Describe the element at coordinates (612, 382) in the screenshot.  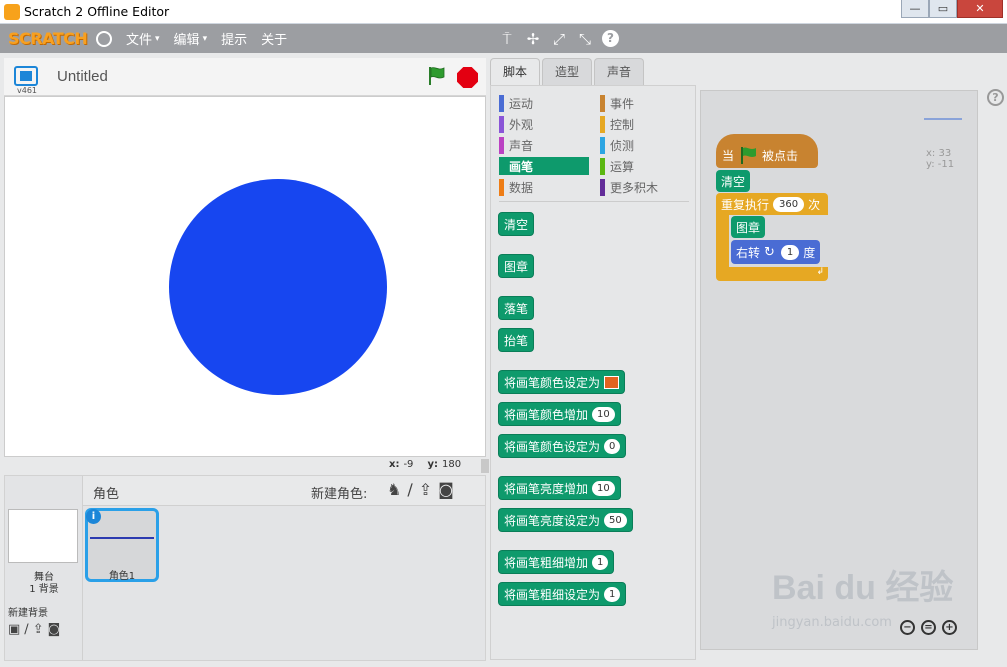
I see `color-picker-slot` at that location.